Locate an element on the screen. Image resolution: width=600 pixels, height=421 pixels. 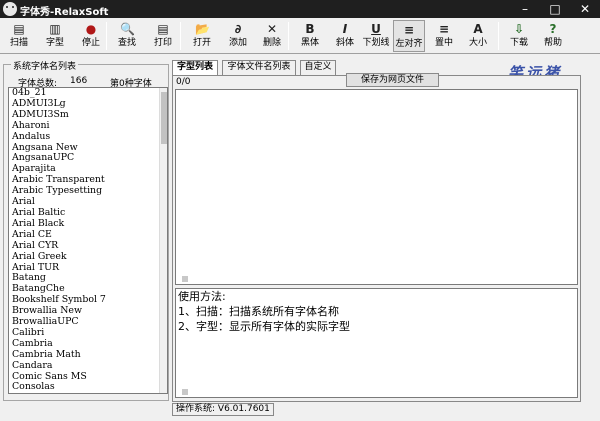
find-label: 查找 is located at coordinates (126, 43).